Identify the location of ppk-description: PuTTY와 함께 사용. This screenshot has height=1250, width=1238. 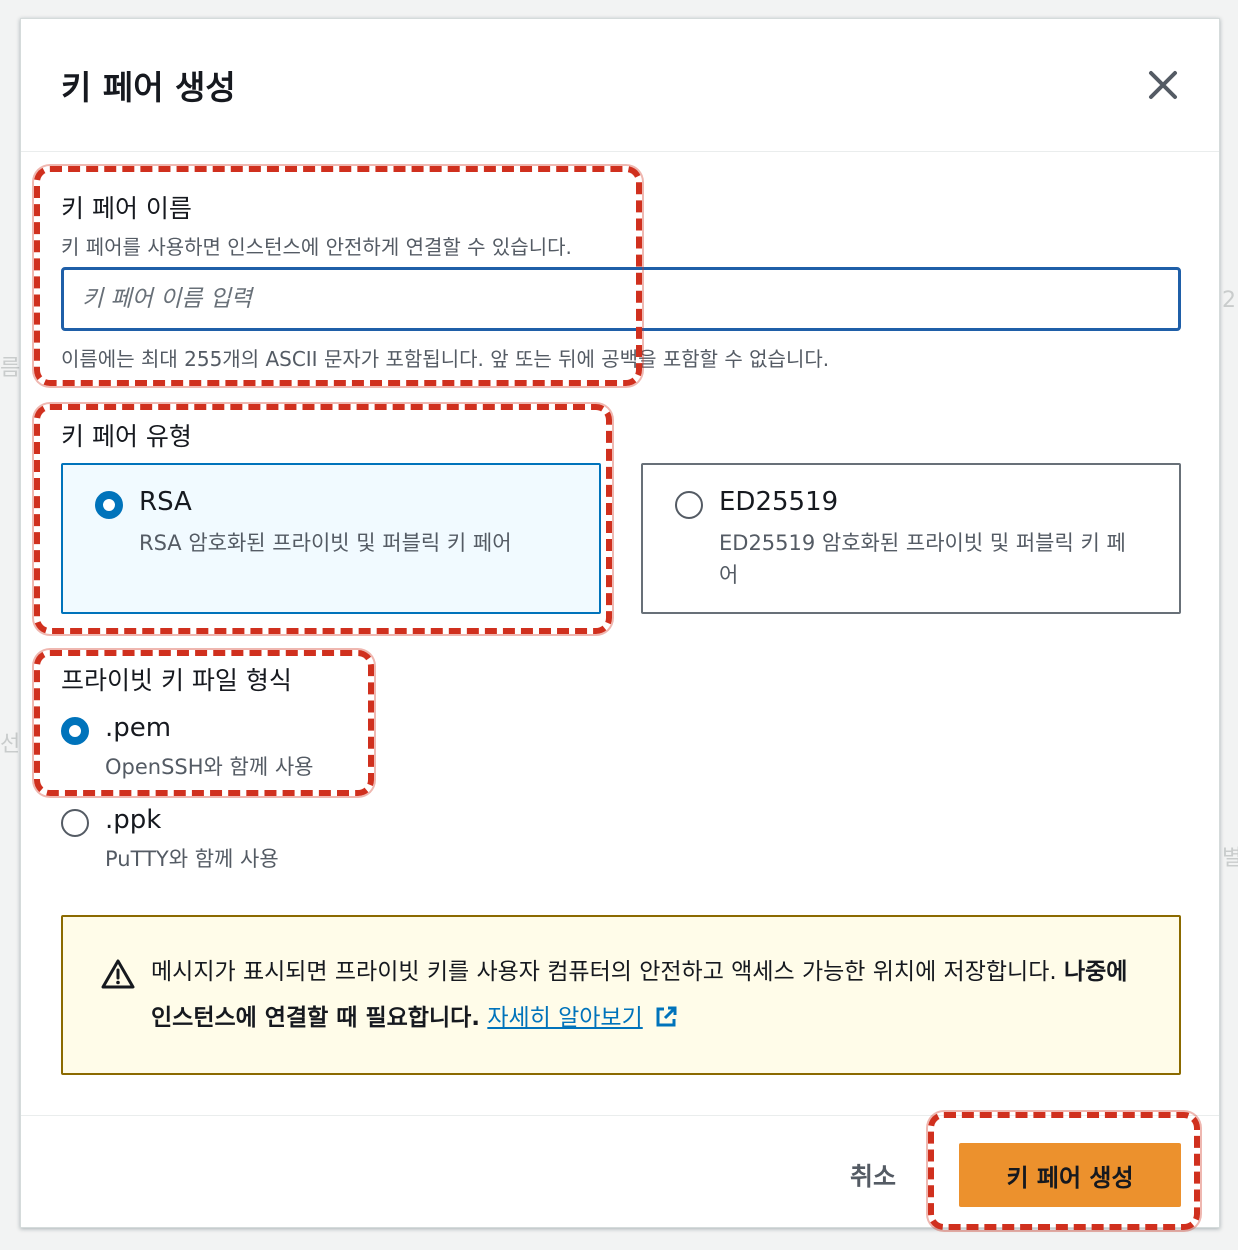
(192, 859).